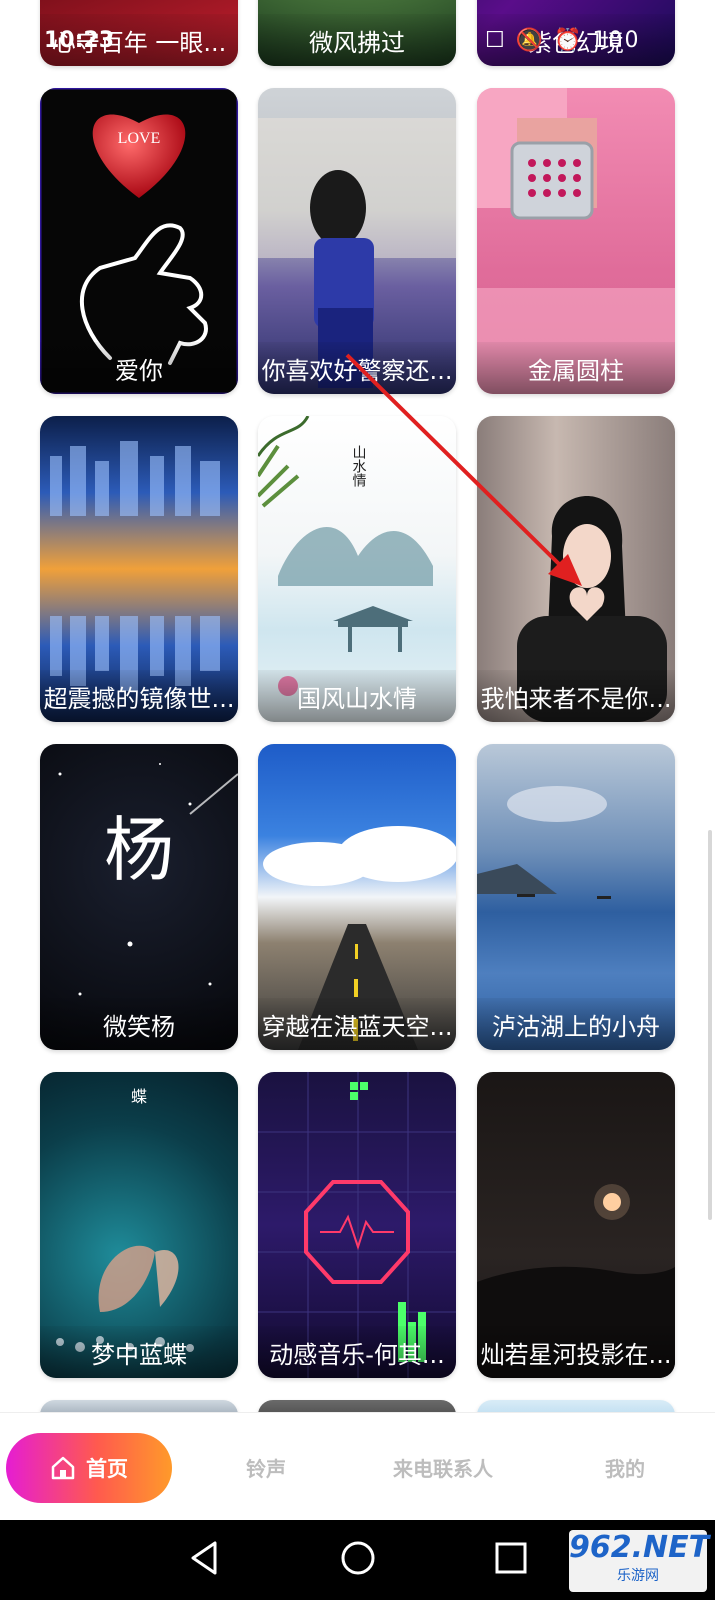  What do you see at coordinates (576, 1024) in the screenshot?
I see `card-title: 泸沽湖上的小舟` at bounding box center [576, 1024].